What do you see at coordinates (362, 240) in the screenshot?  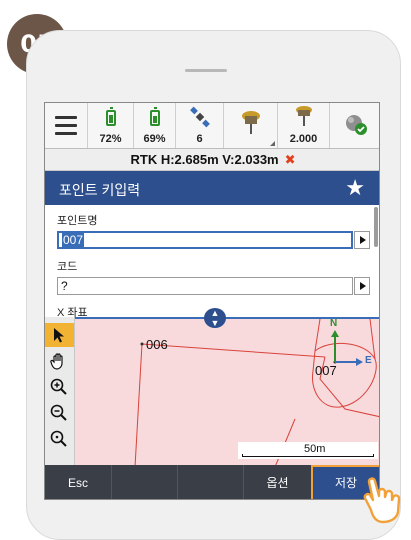 I see `point-name-arrow-button` at bounding box center [362, 240].